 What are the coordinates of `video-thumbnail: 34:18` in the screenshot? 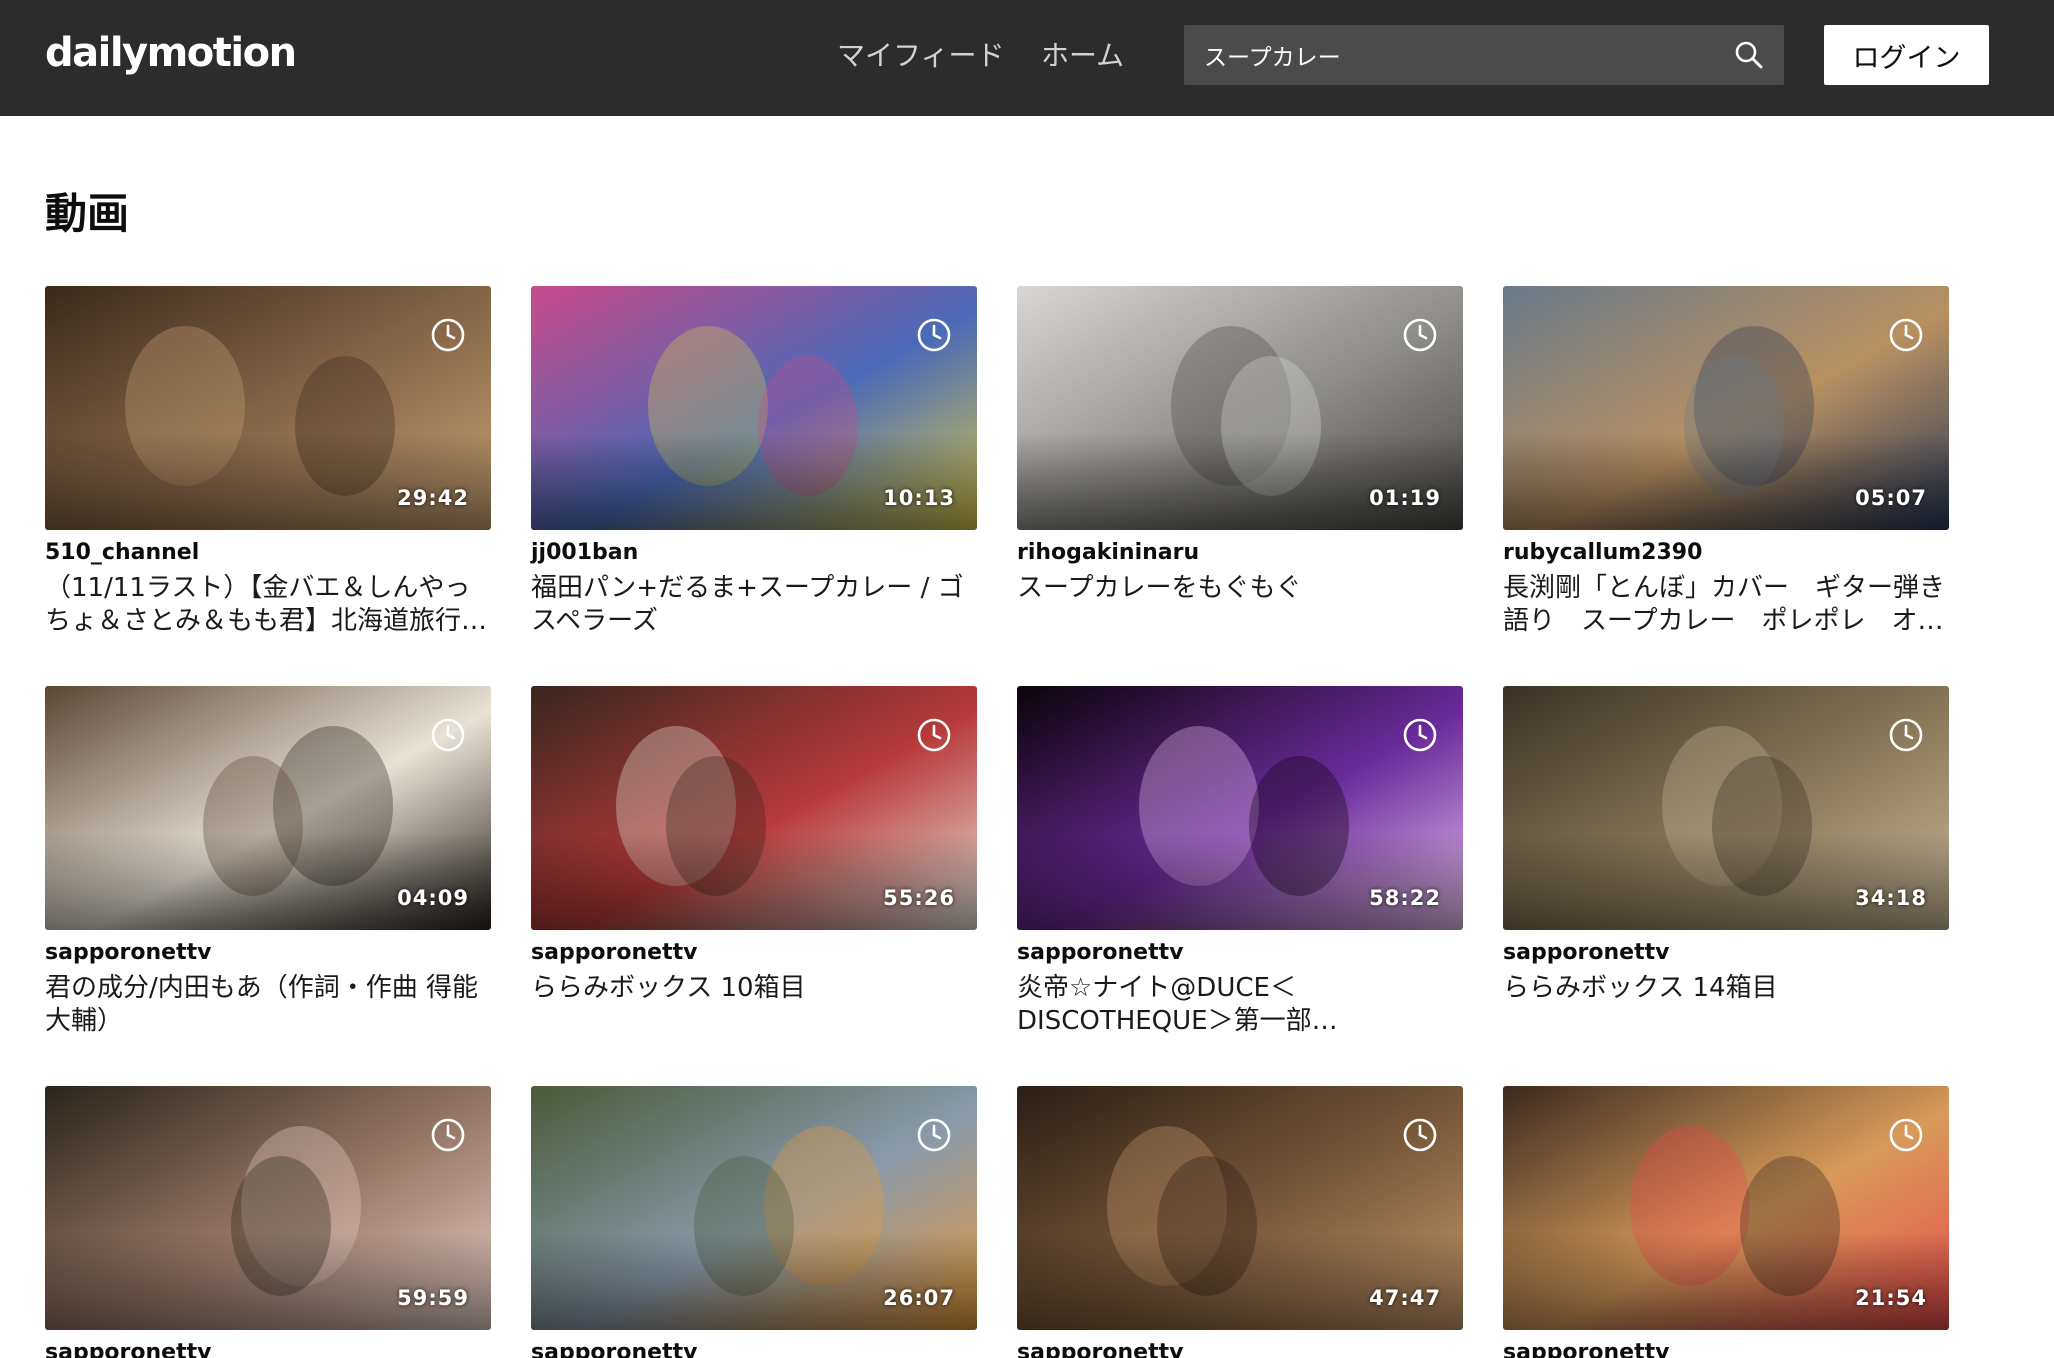 It's located at (1726, 808).